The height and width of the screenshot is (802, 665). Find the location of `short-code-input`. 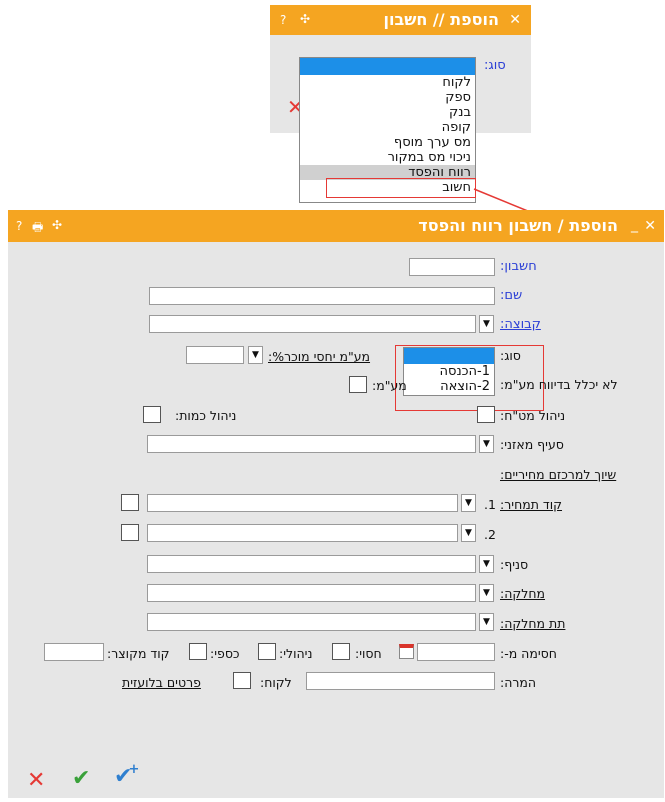

short-code-input is located at coordinates (74, 652).